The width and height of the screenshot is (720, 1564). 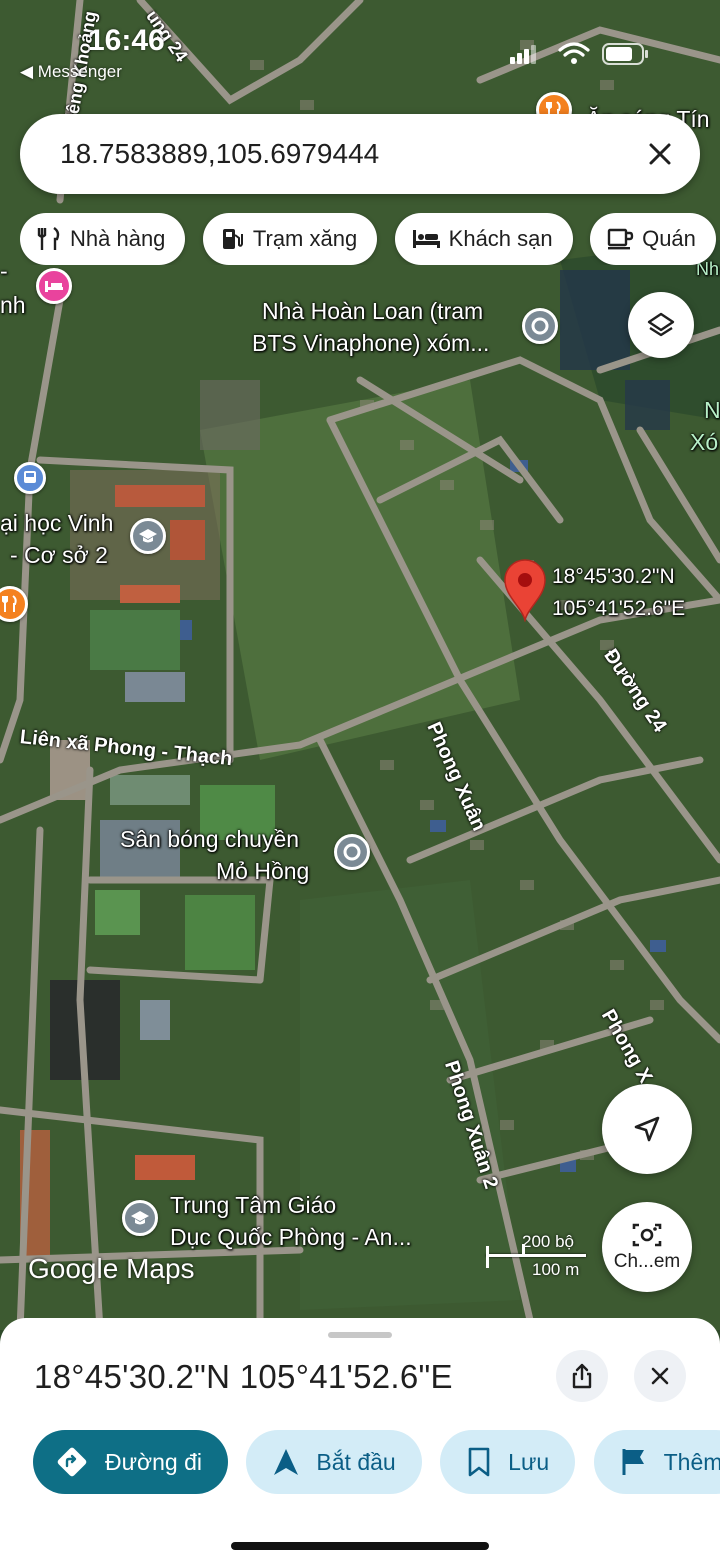 I want to click on clear-search-button, so click(x=660, y=154).